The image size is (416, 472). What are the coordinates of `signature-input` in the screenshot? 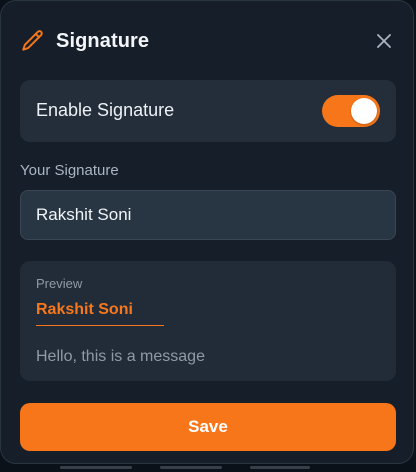 It's located at (208, 215).